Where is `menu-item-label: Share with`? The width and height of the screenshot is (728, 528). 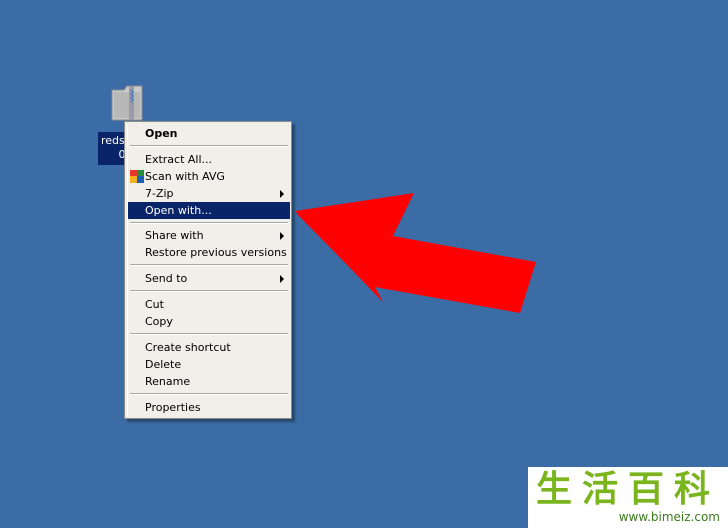
menu-item-label: Share with is located at coordinates (174, 235).